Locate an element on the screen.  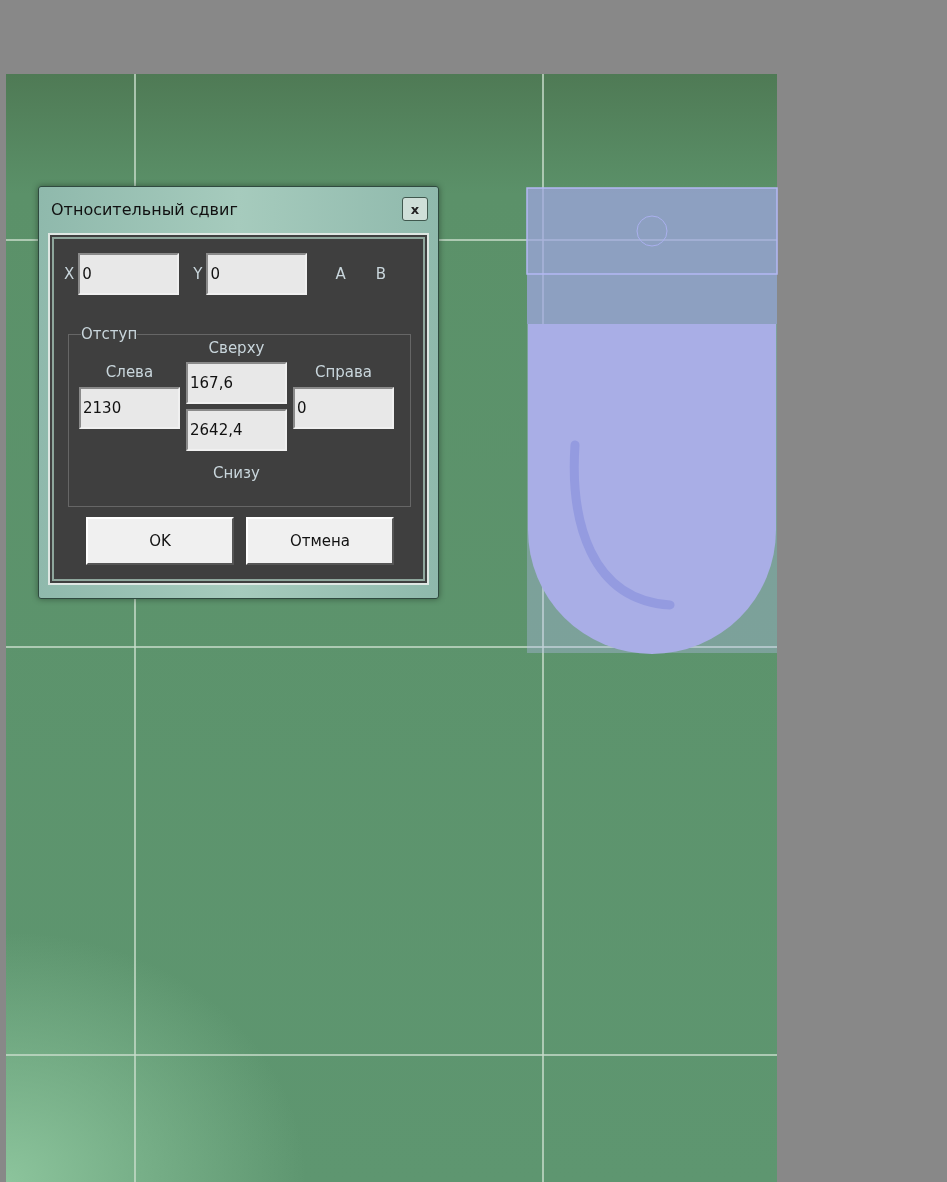
y-label: Y is located at coordinates (198, 274).